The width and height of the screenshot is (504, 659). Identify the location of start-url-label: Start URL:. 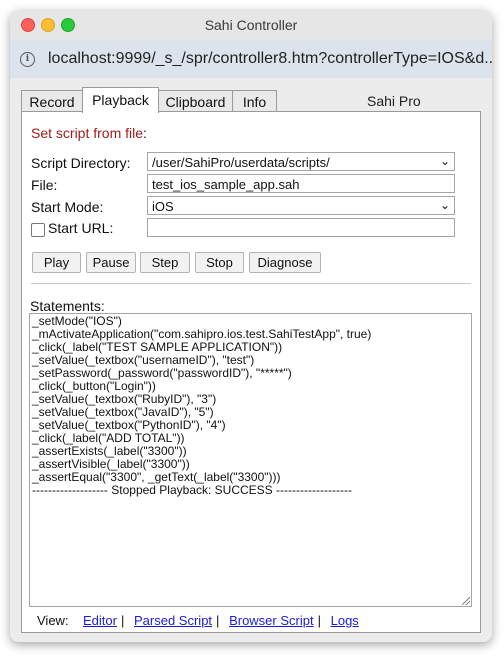
(81, 228).